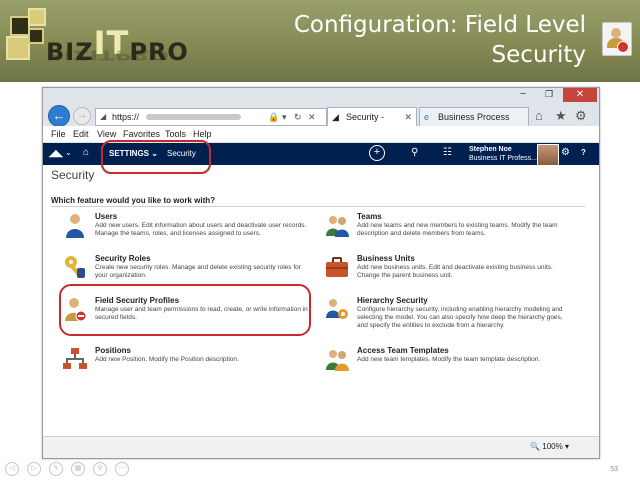 The image size is (640, 480). Describe the element at coordinates (439, 40) in the screenshot. I see `slide-title: Configuration: Field Level Security` at that location.